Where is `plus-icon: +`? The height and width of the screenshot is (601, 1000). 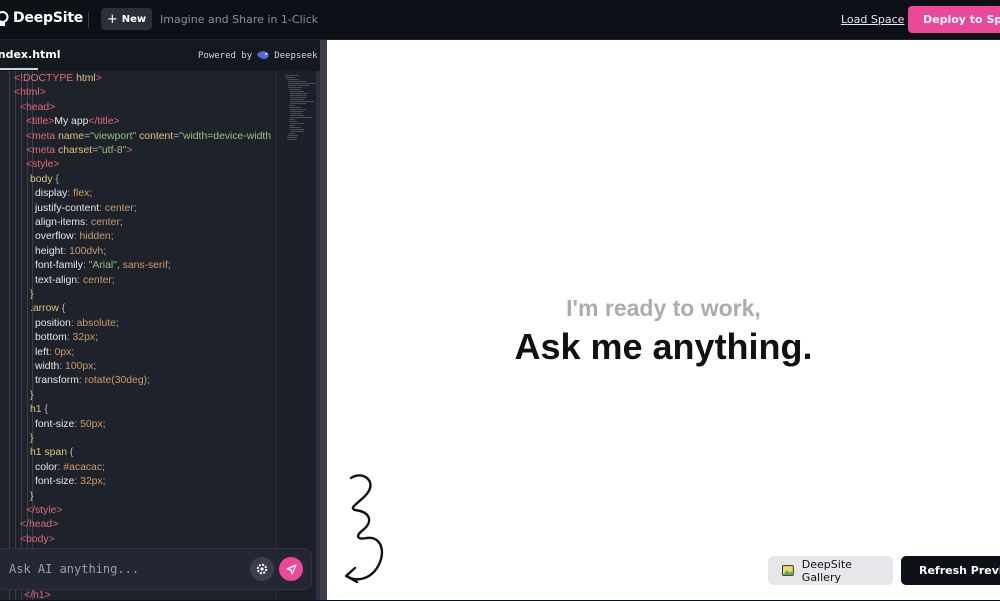 plus-icon: + is located at coordinates (112, 19).